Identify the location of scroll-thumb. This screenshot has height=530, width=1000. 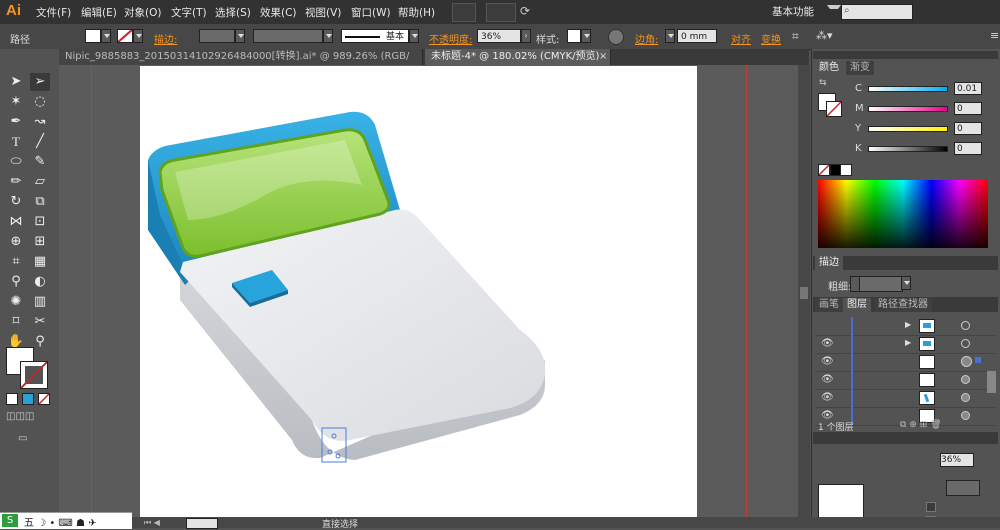
(804, 293).